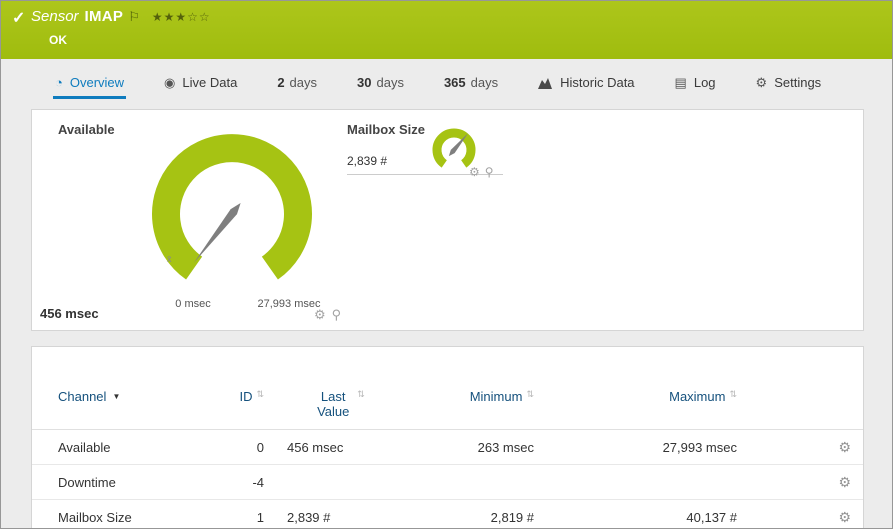 Image resolution: width=893 pixels, height=529 pixels. What do you see at coordinates (97, 82) in the screenshot?
I see `tab-label: Overview` at bounding box center [97, 82].